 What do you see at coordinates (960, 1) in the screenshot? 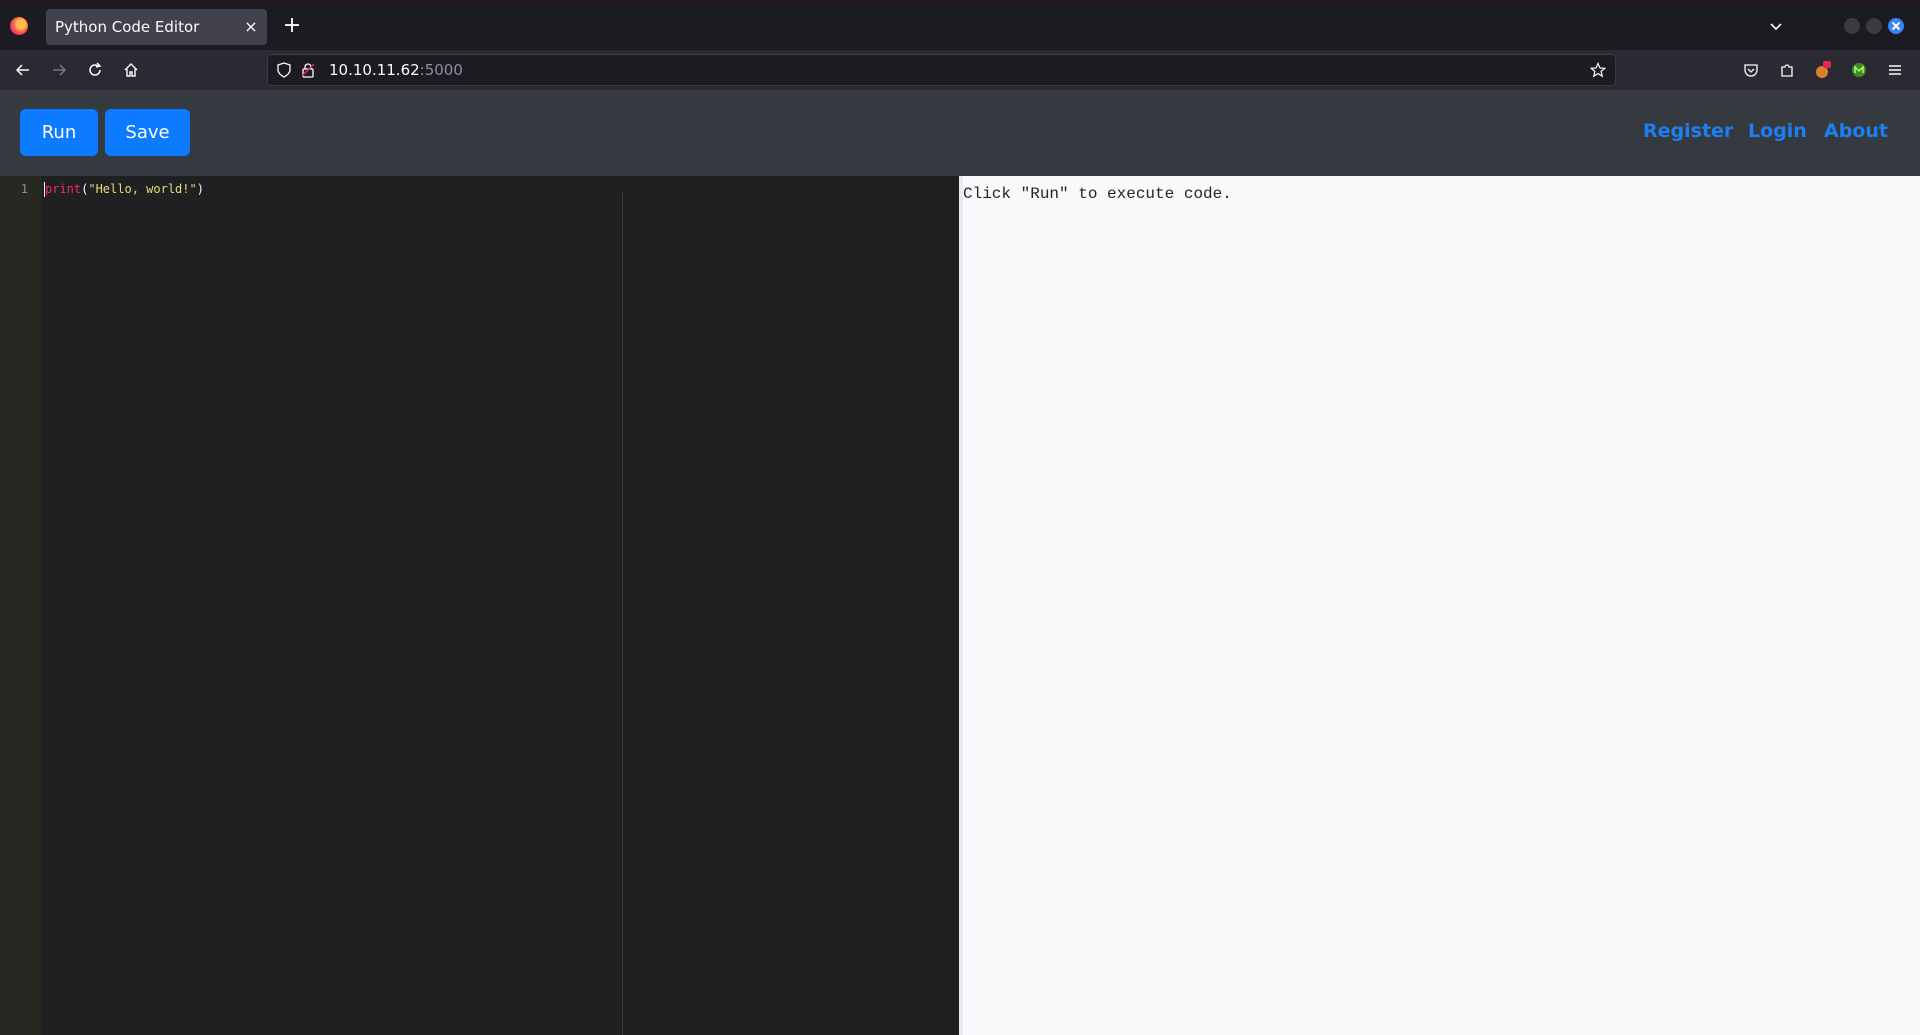
I see `tab-bar-top-strip` at bounding box center [960, 1].